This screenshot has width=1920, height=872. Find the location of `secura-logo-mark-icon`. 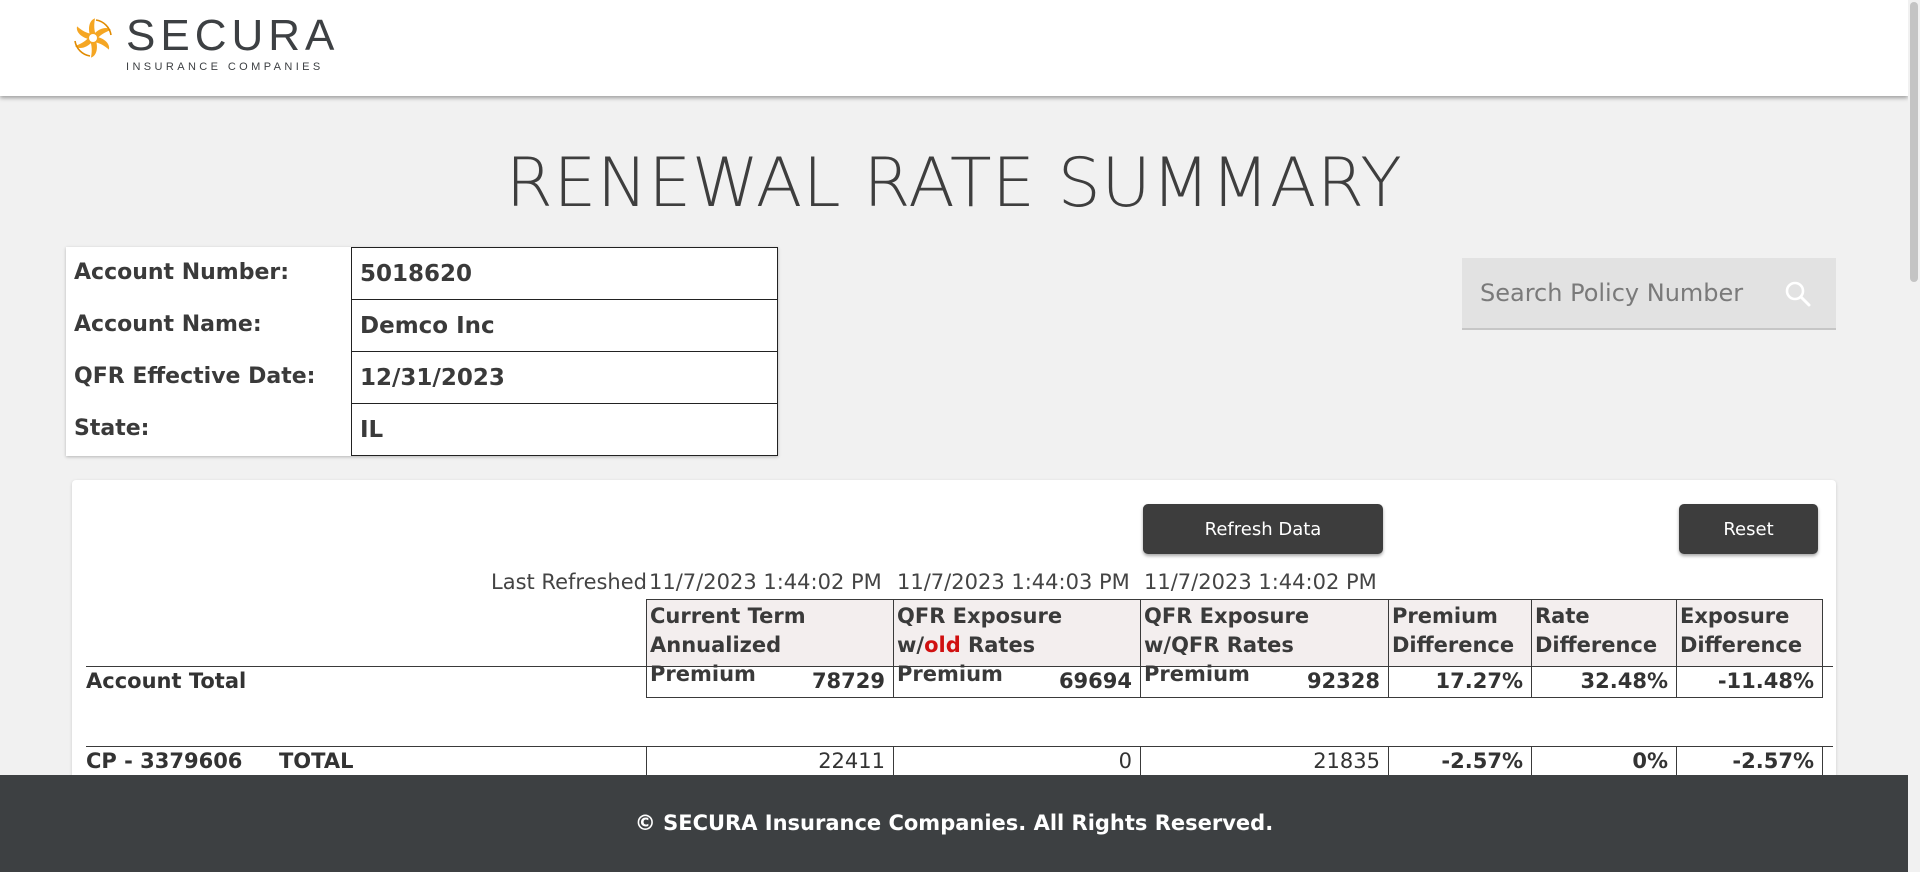

secura-logo-mark-icon is located at coordinates (93, 38).